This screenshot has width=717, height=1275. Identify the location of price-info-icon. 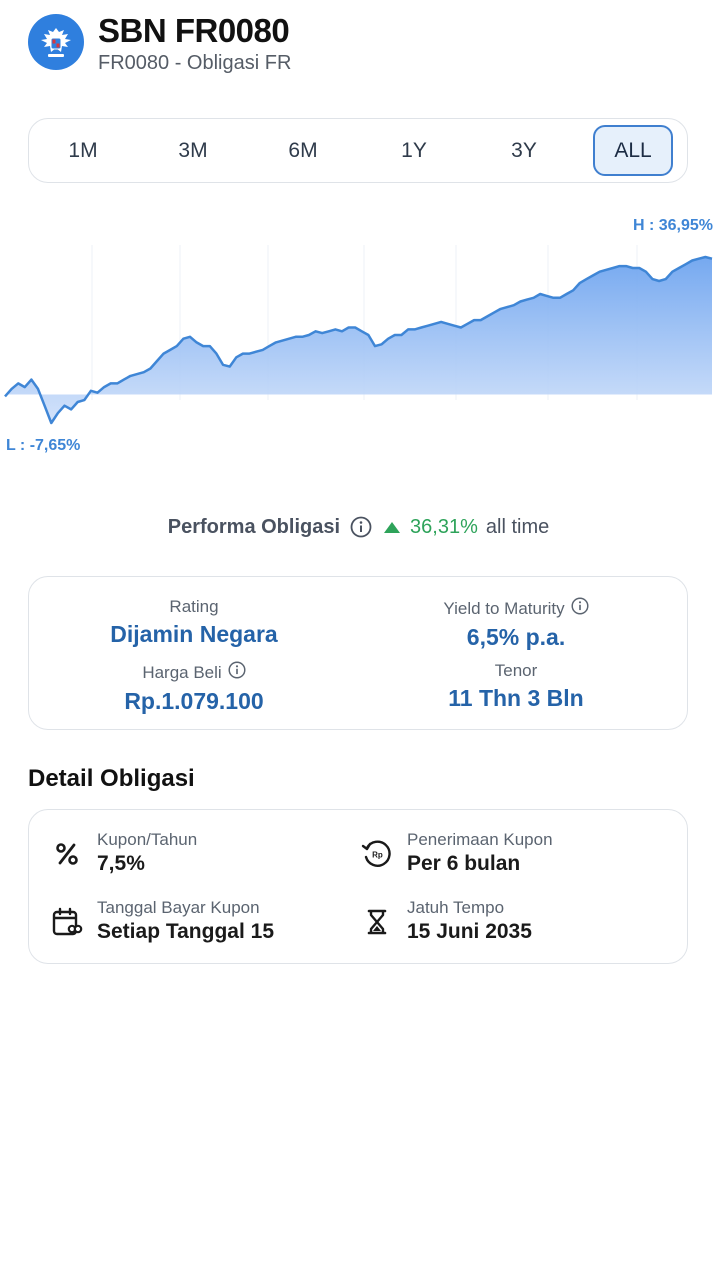
(237, 672).